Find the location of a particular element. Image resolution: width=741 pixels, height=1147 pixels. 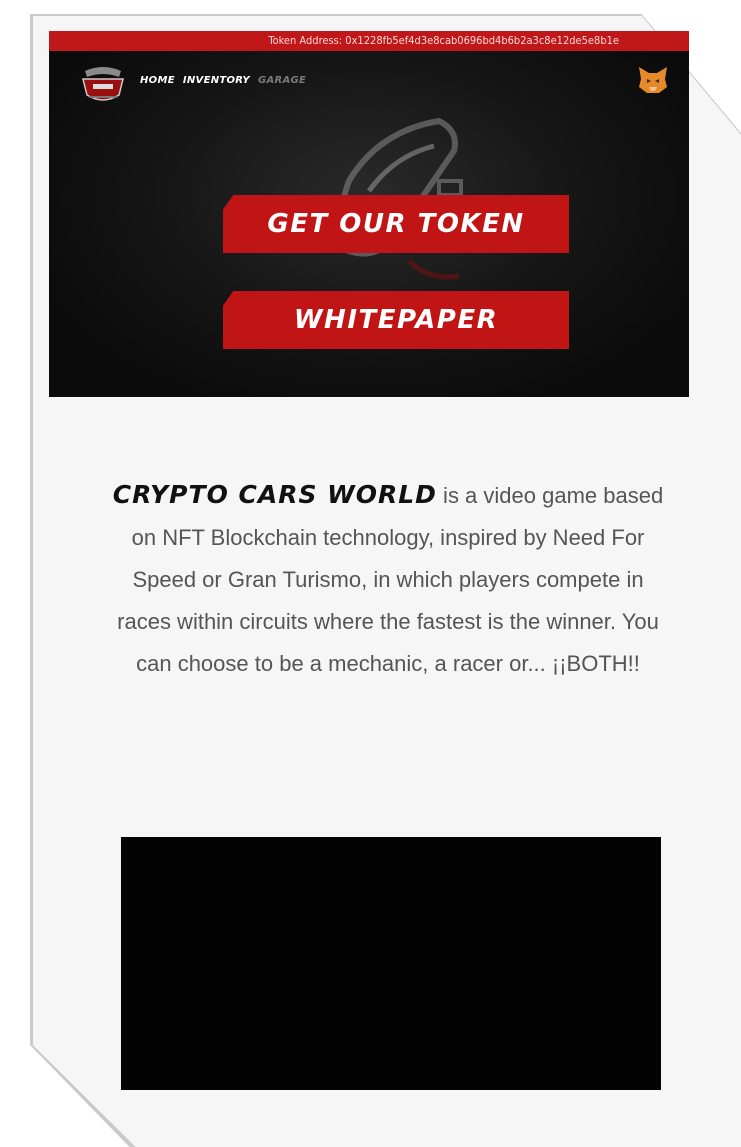

crypto-cars-logo-icon is located at coordinates (103, 84).